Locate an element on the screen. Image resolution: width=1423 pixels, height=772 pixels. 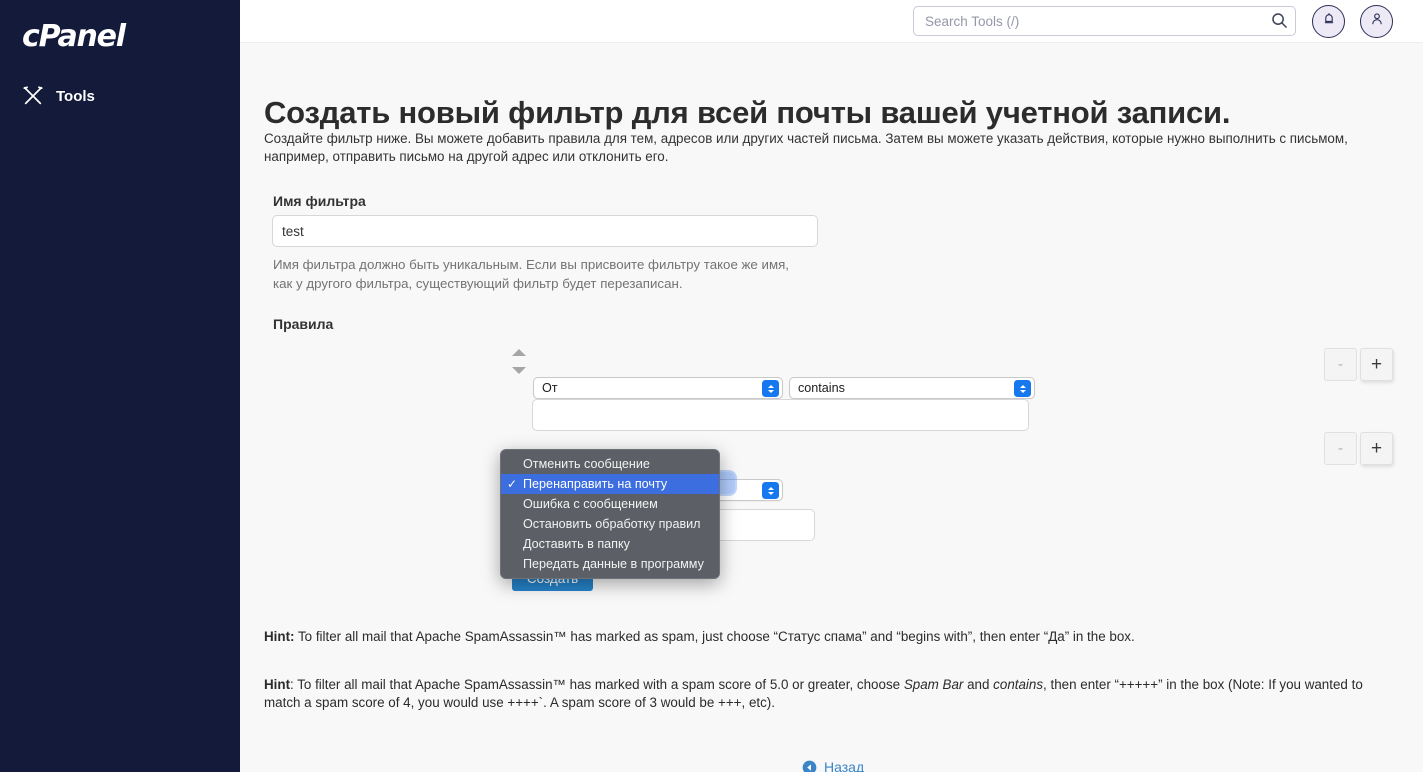
filter-name-label: Имя фильтра is located at coordinates (319, 201).